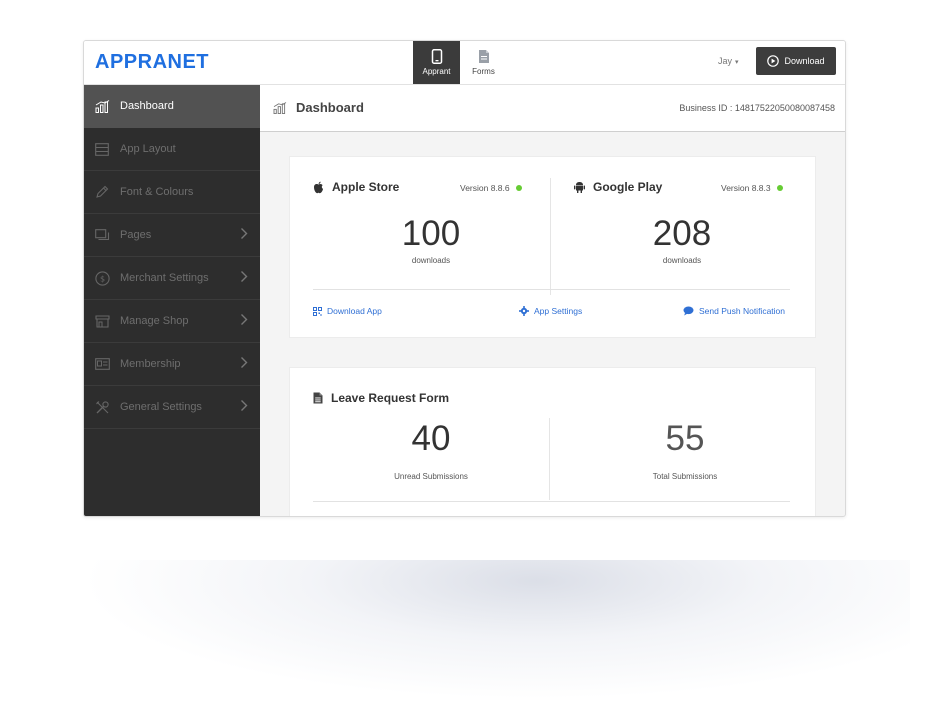 This screenshot has width=932, height=714. I want to click on sidebar-item-pages: Pages, so click(172, 235).